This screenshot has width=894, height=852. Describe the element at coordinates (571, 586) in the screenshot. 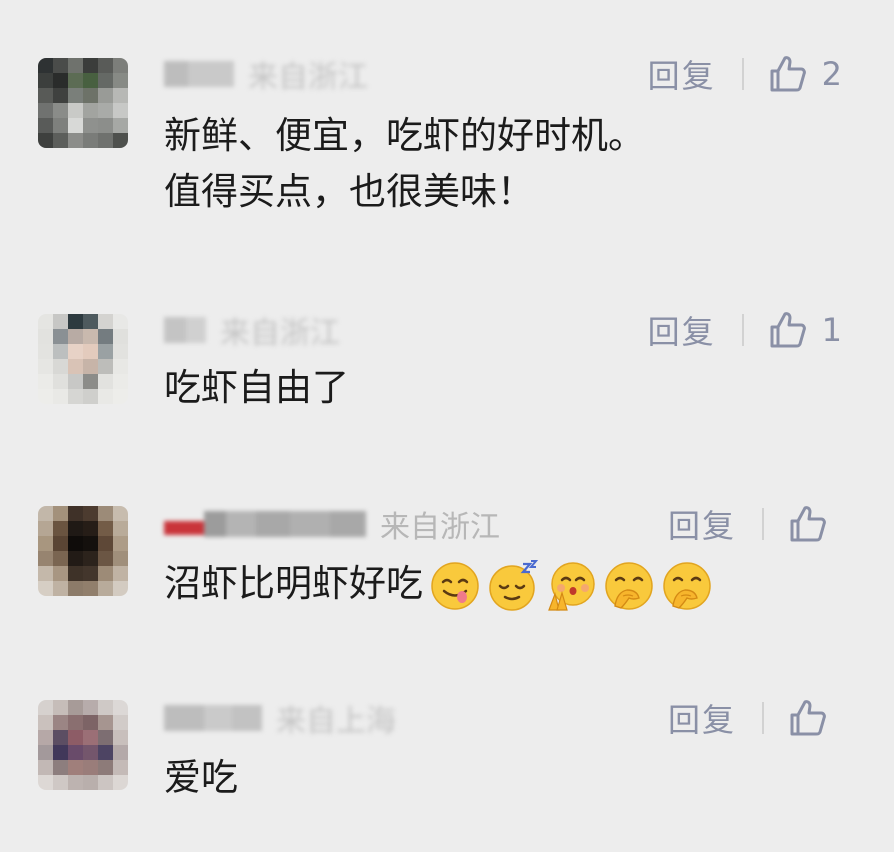

I see `grateful-emoji-icon` at that location.